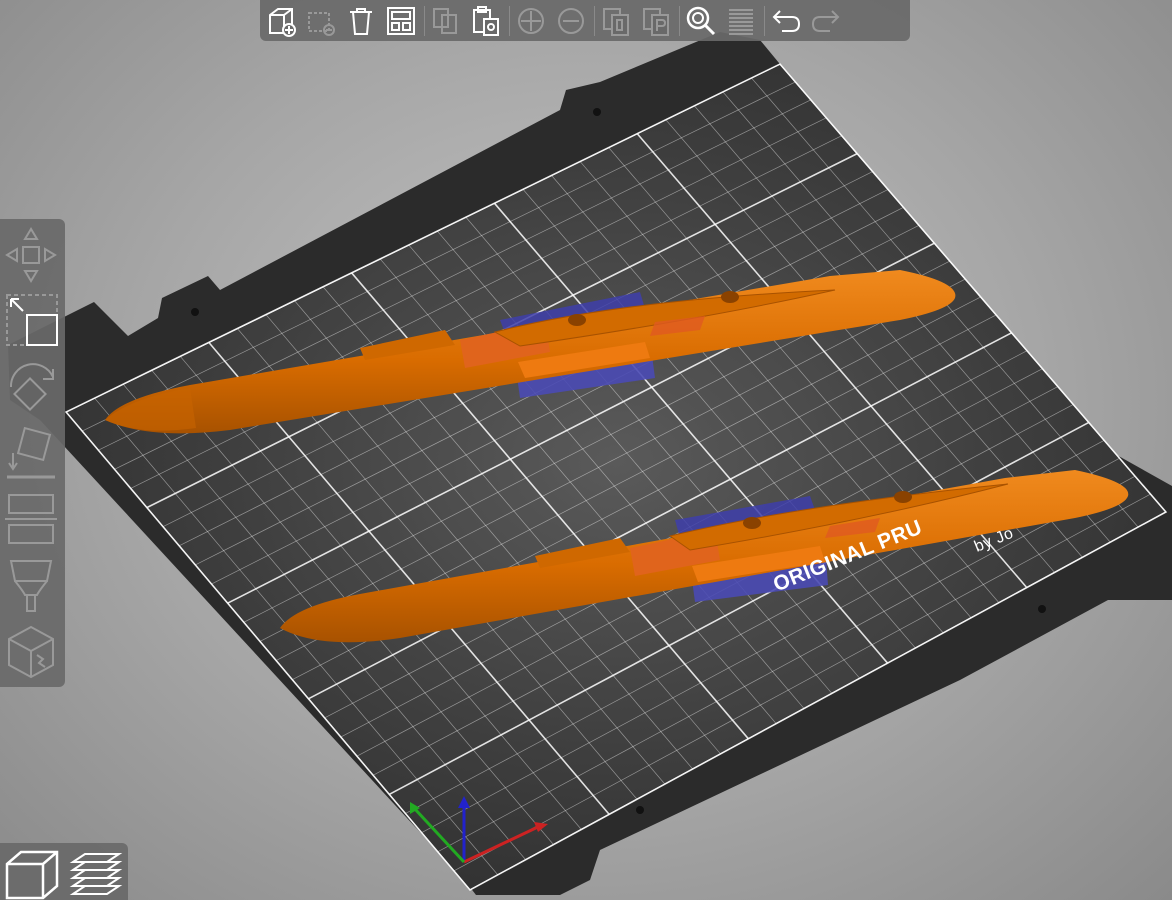 The image size is (1172, 900). I want to click on gizmo-toolbar, so click(32, 453).